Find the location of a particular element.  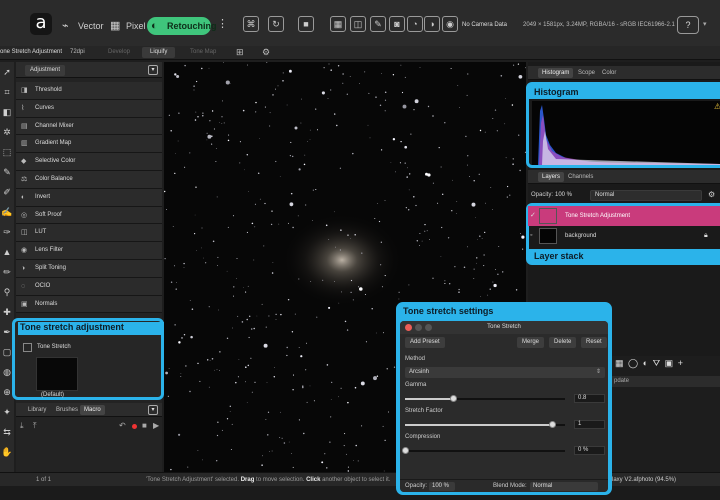

dialog-blend-mode-select: Normal is located at coordinates (564, 486).